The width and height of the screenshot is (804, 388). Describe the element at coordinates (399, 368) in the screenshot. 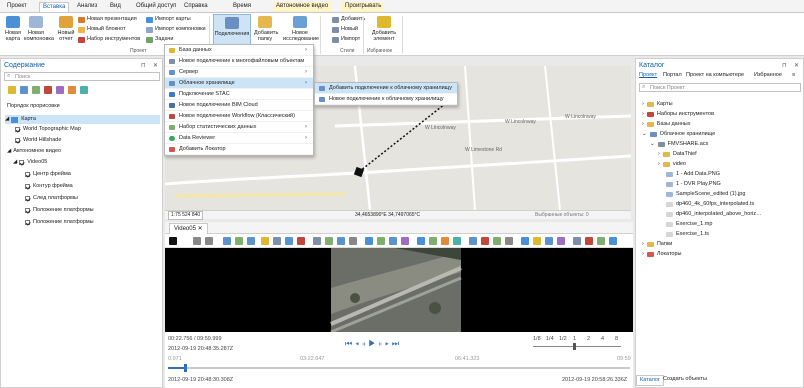

I see `timeline-track` at that location.